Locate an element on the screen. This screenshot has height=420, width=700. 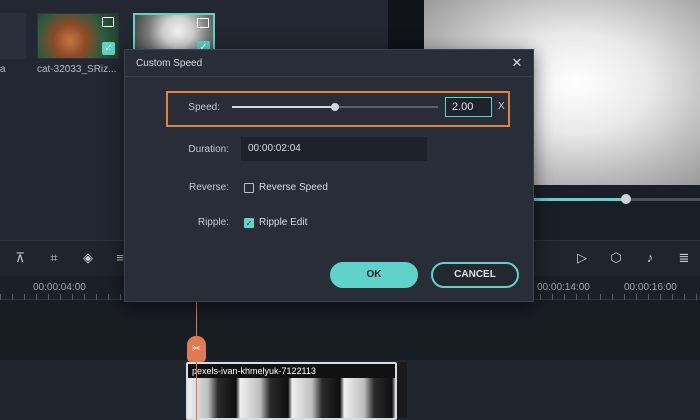
crop-icon: ⌗ is located at coordinates (54, 258).